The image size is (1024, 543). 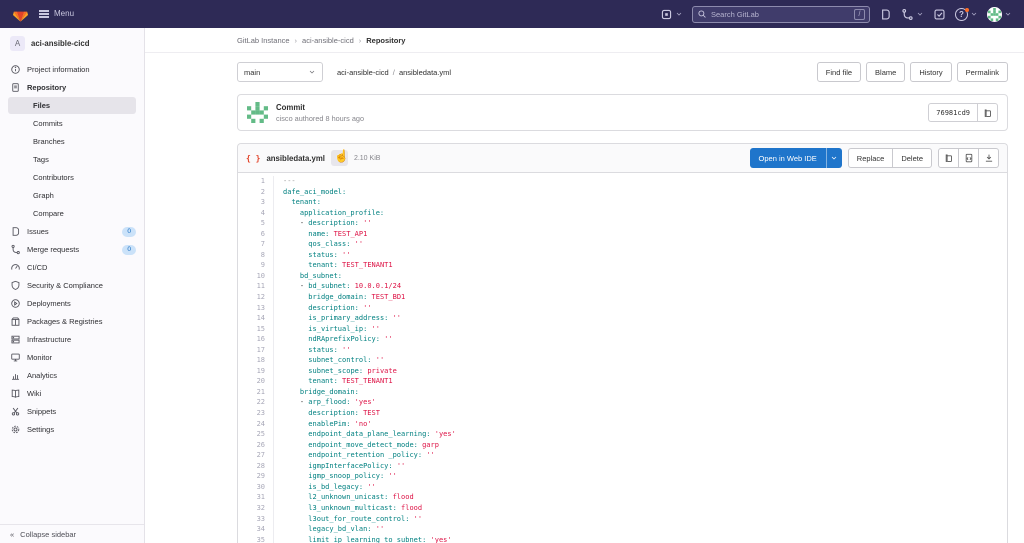 What do you see at coordinates (256, 392) in the screenshot?
I see `line-number: 21` at bounding box center [256, 392].